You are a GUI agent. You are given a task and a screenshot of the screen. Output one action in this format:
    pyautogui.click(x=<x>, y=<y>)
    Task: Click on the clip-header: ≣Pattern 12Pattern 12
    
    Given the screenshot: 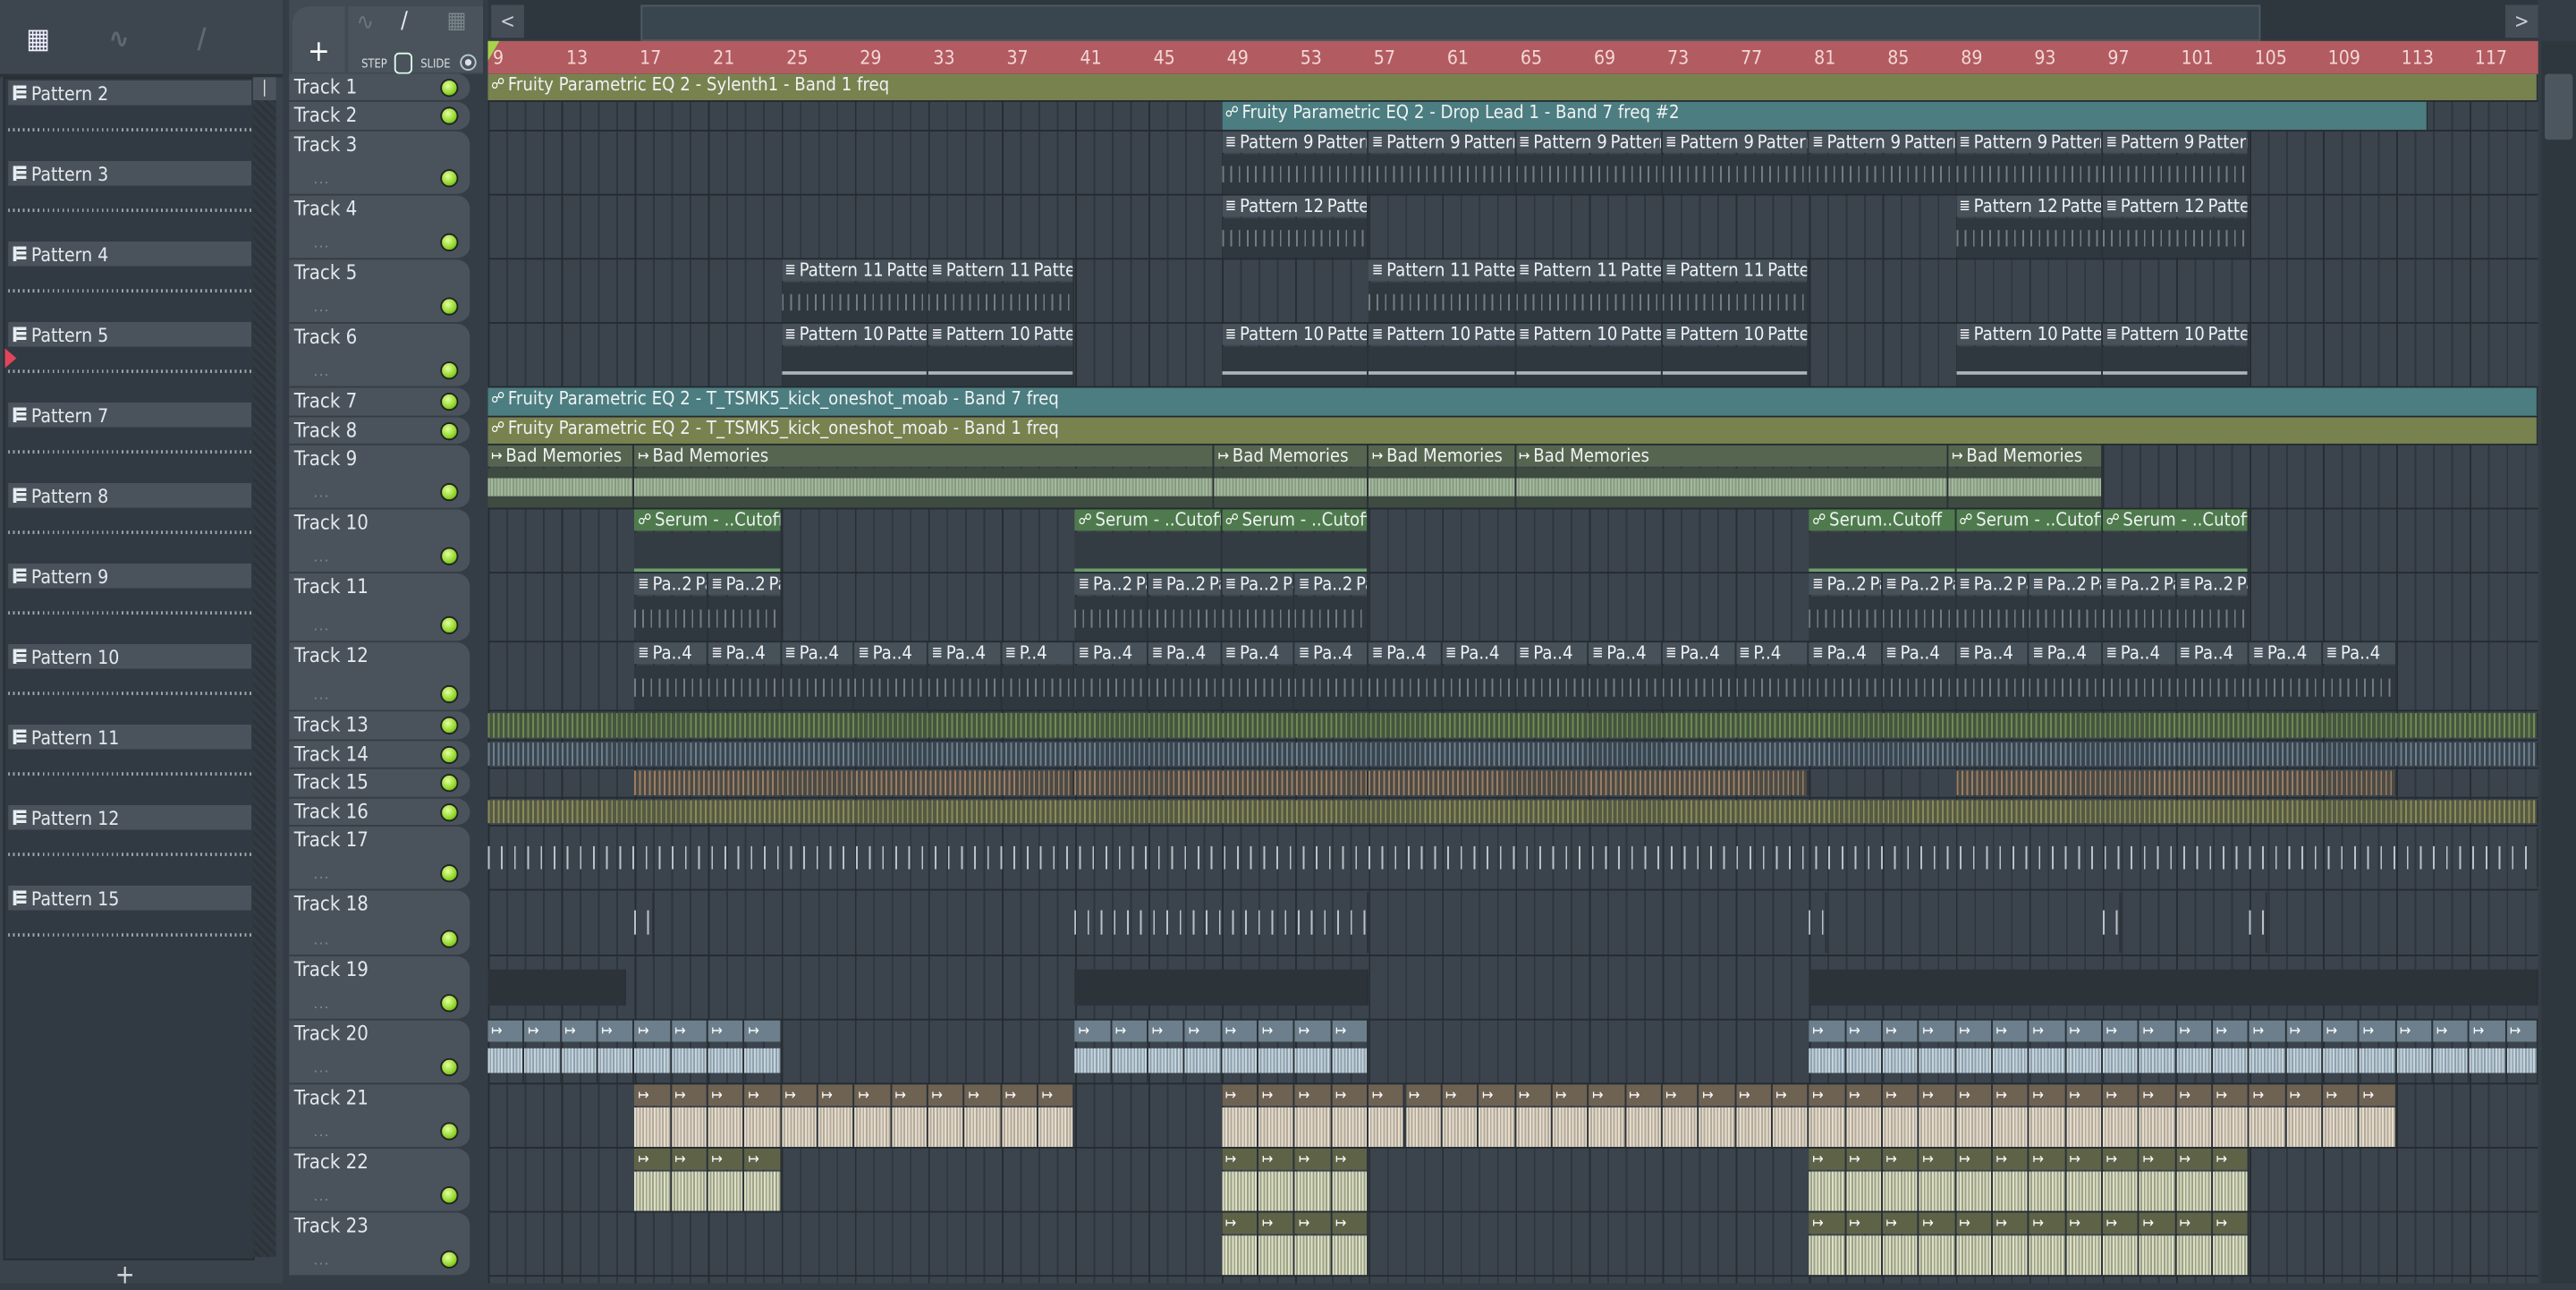 What is the action you would take?
    pyautogui.click(x=2175, y=206)
    